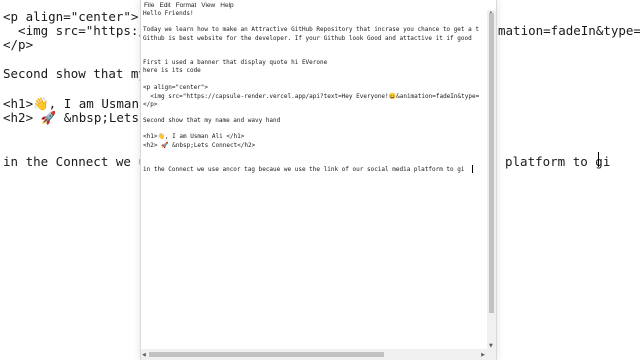  Describe the element at coordinates (266, 354) in the screenshot. I see `horizontal-scroll-thumb` at that location.